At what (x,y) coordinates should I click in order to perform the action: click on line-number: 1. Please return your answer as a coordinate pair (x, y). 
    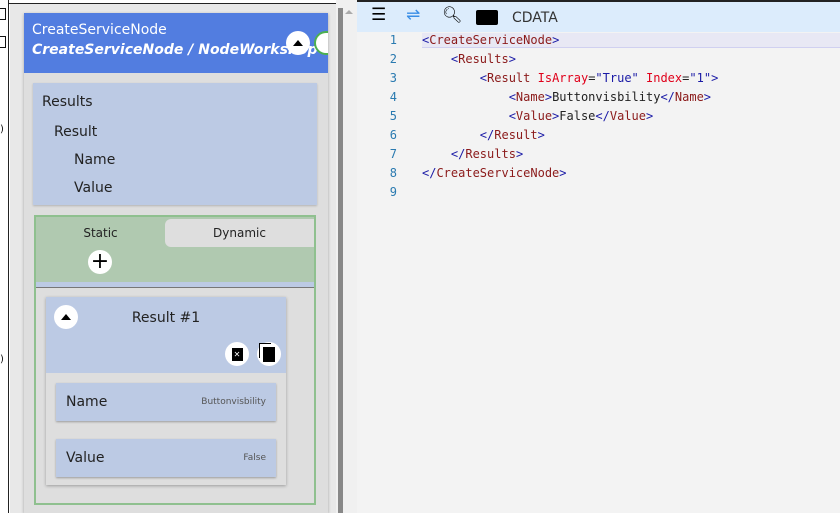
    Looking at the image, I should click on (393, 40).